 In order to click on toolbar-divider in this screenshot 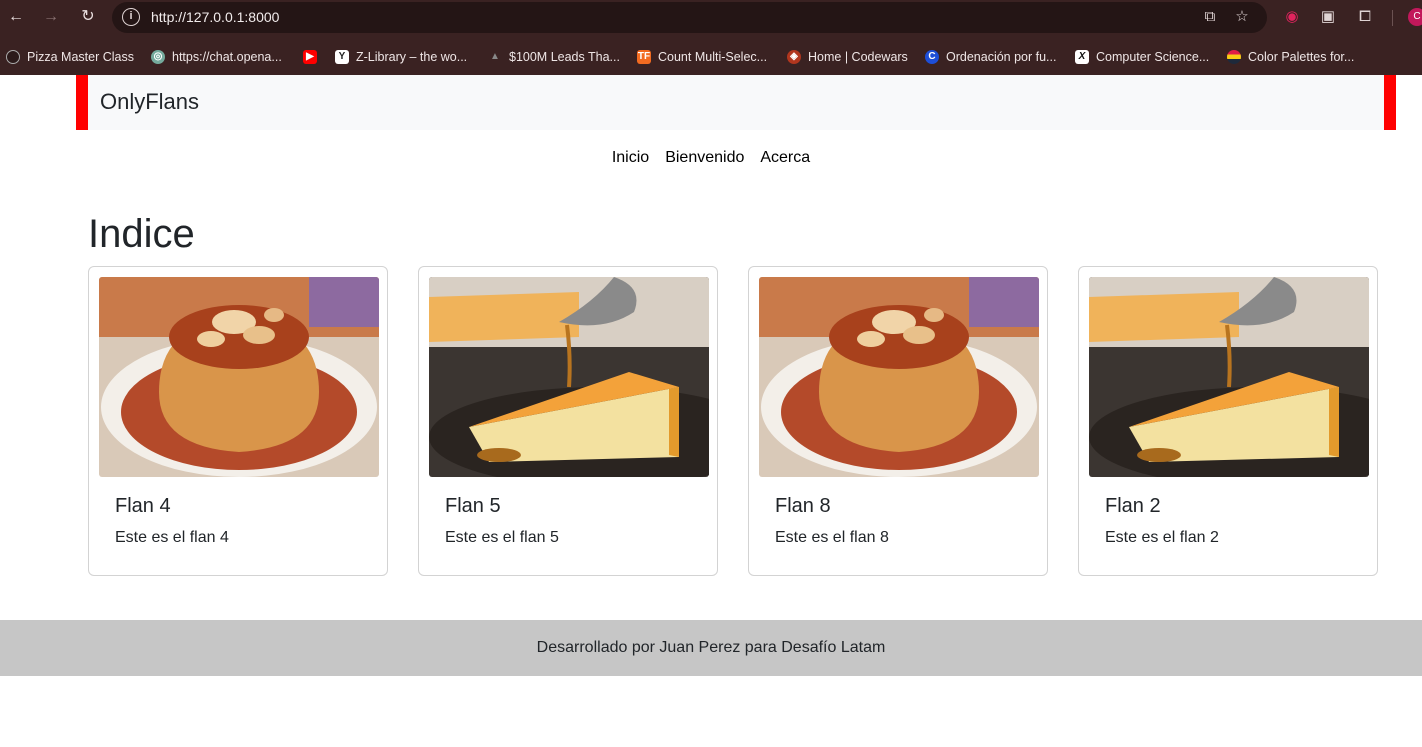, I will do `click(1392, 18)`.